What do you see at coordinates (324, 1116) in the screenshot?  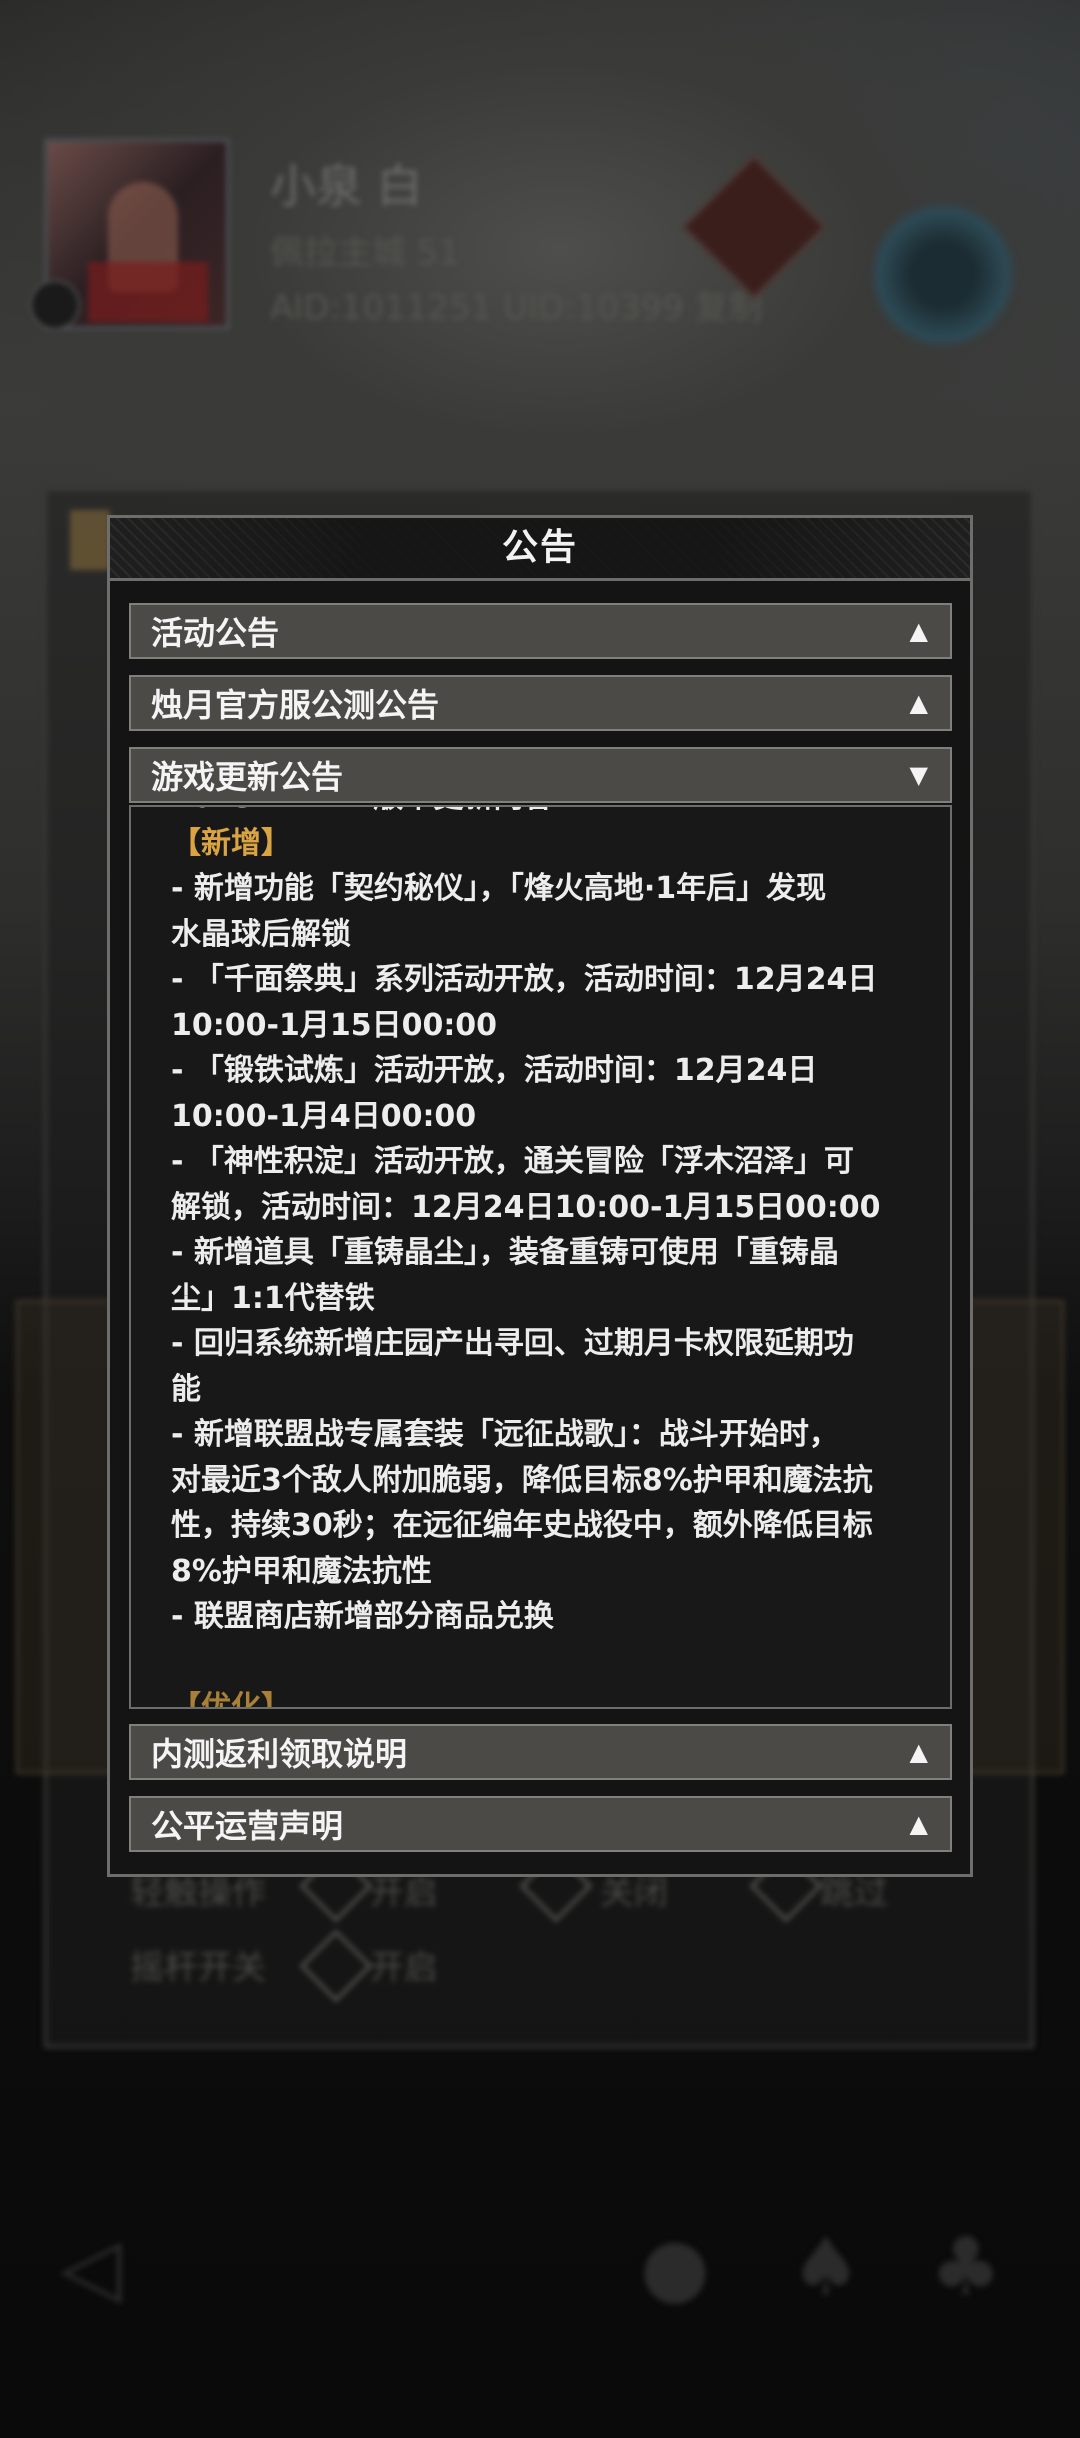 I see `content-line: 10:00-1月4日00:00` at bounding box center [324, 1116].